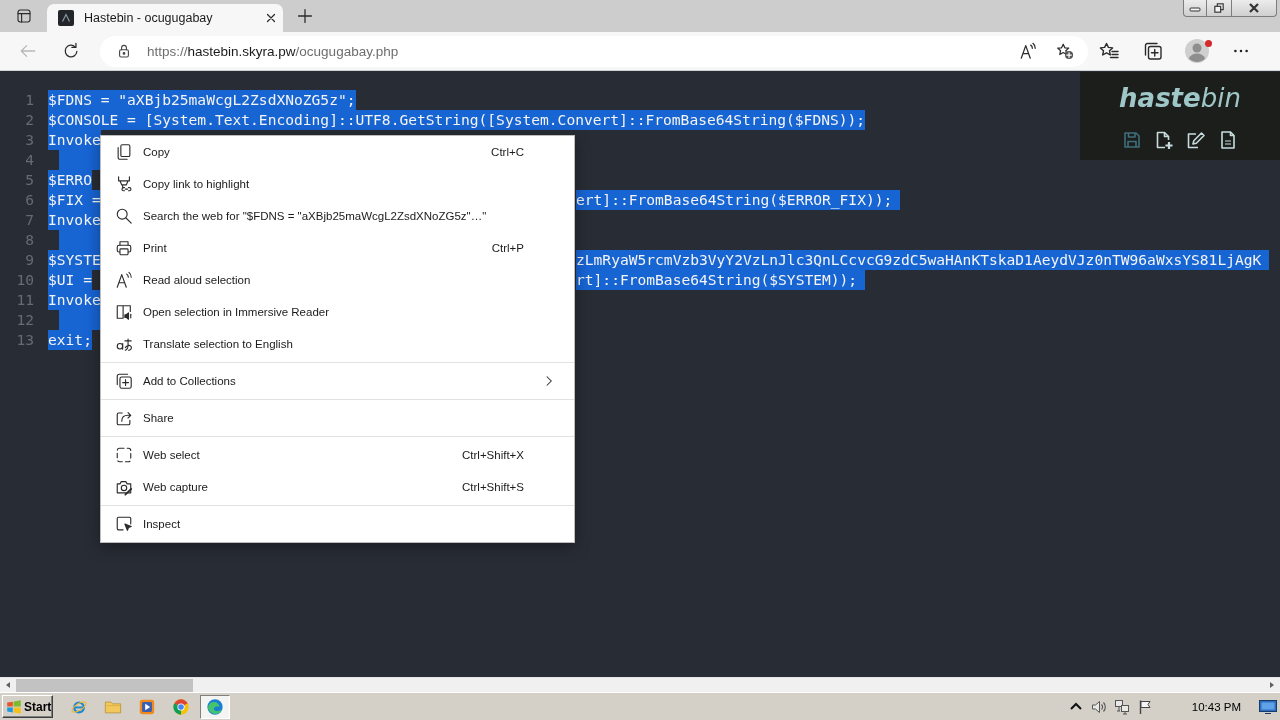 Image resolution: width=1280 pixels, height=720 pixels. I want to click on cursor-square-icon, so click(124, 524).